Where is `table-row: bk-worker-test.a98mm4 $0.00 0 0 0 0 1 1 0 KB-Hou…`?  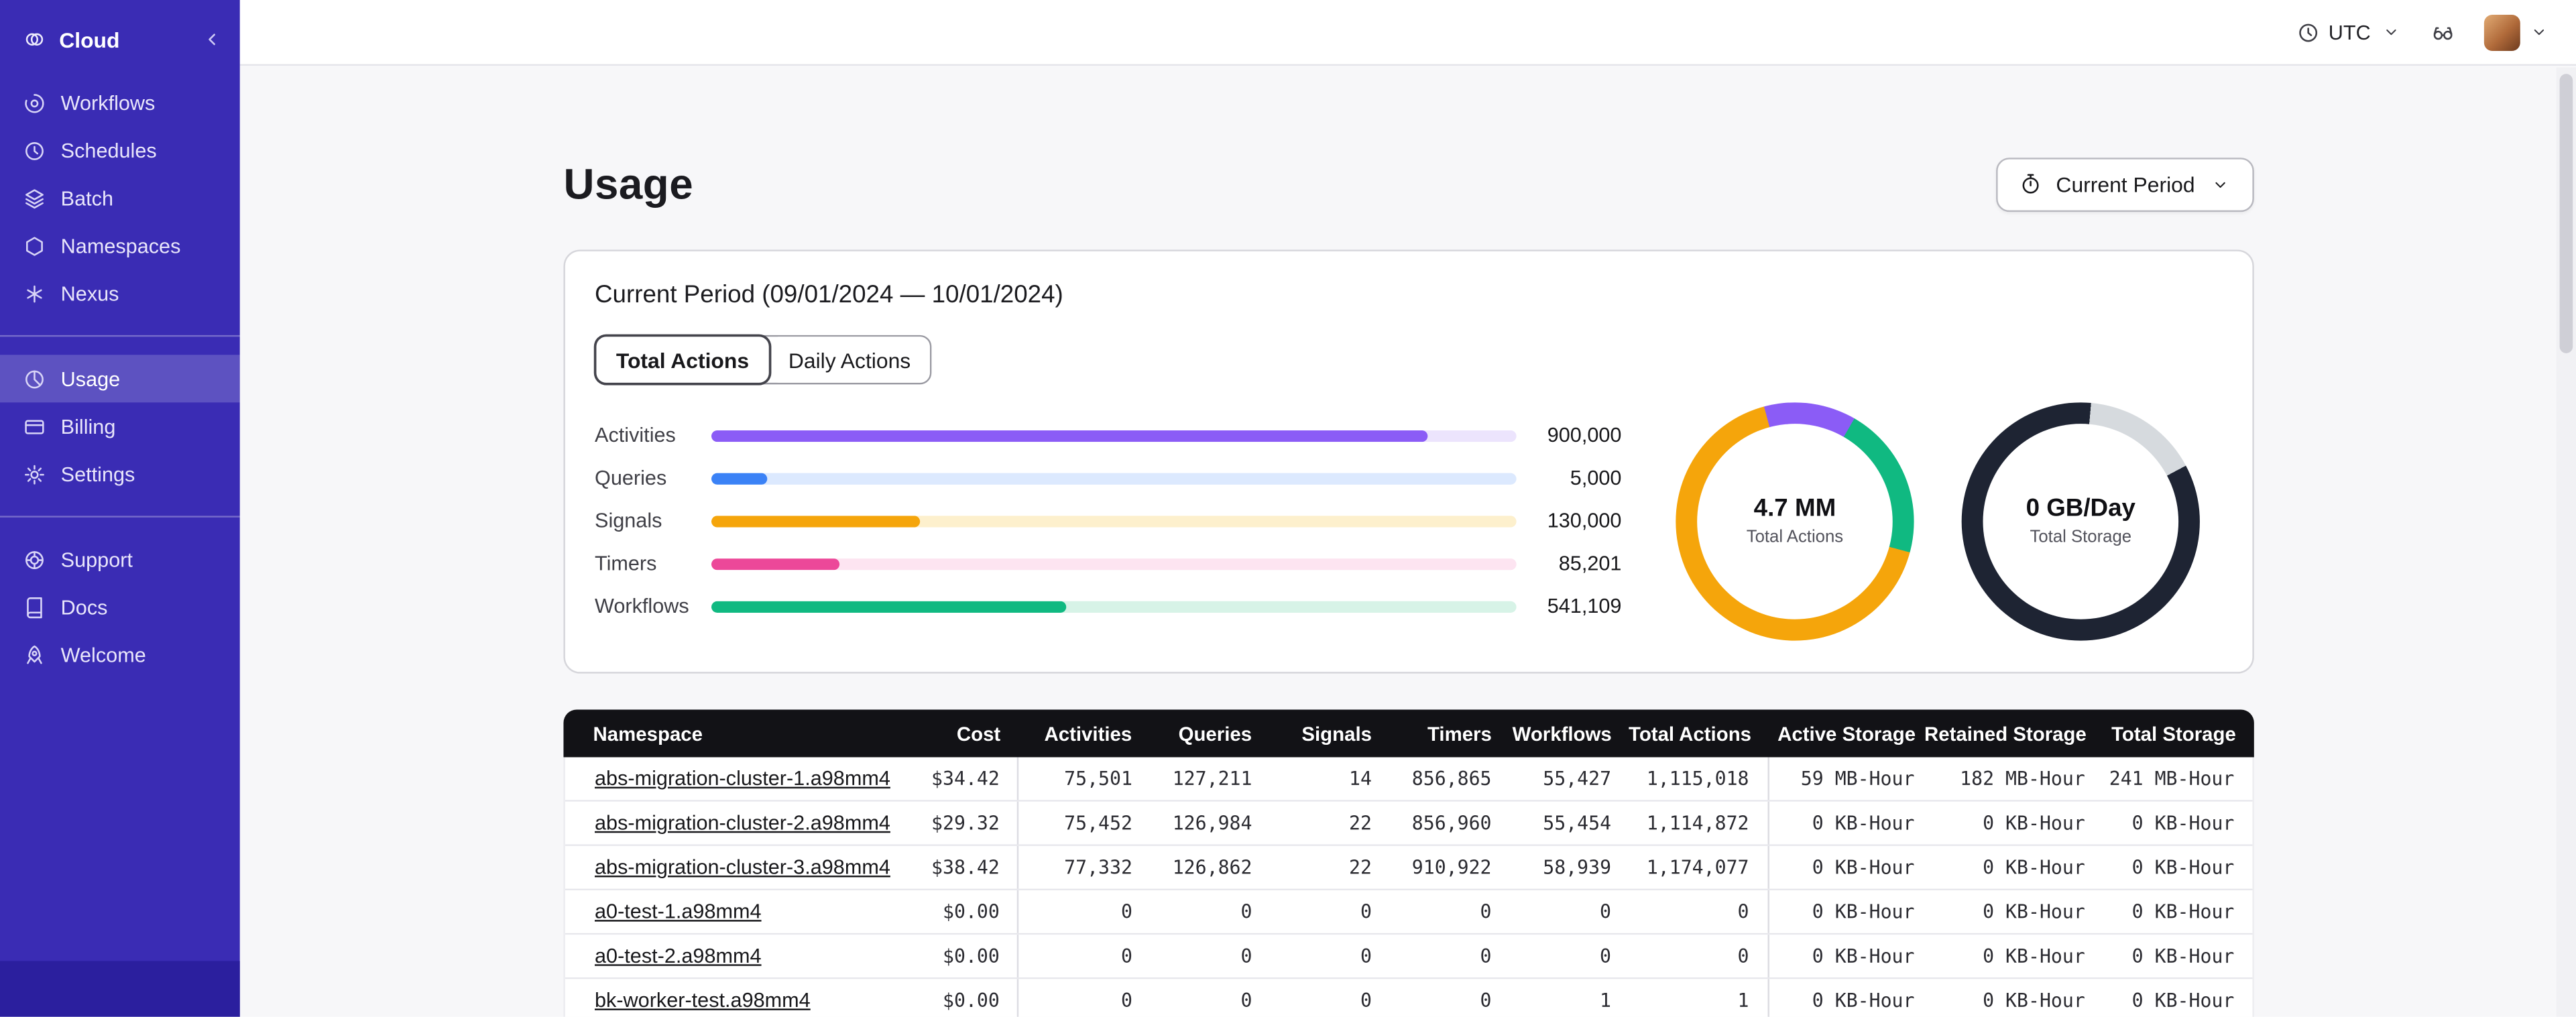
table-row: bk-worker-test.a98mm4 $0.00 0 0 0 0 1 1 0 KB-Hou… is located at coordinates (1409, 998).